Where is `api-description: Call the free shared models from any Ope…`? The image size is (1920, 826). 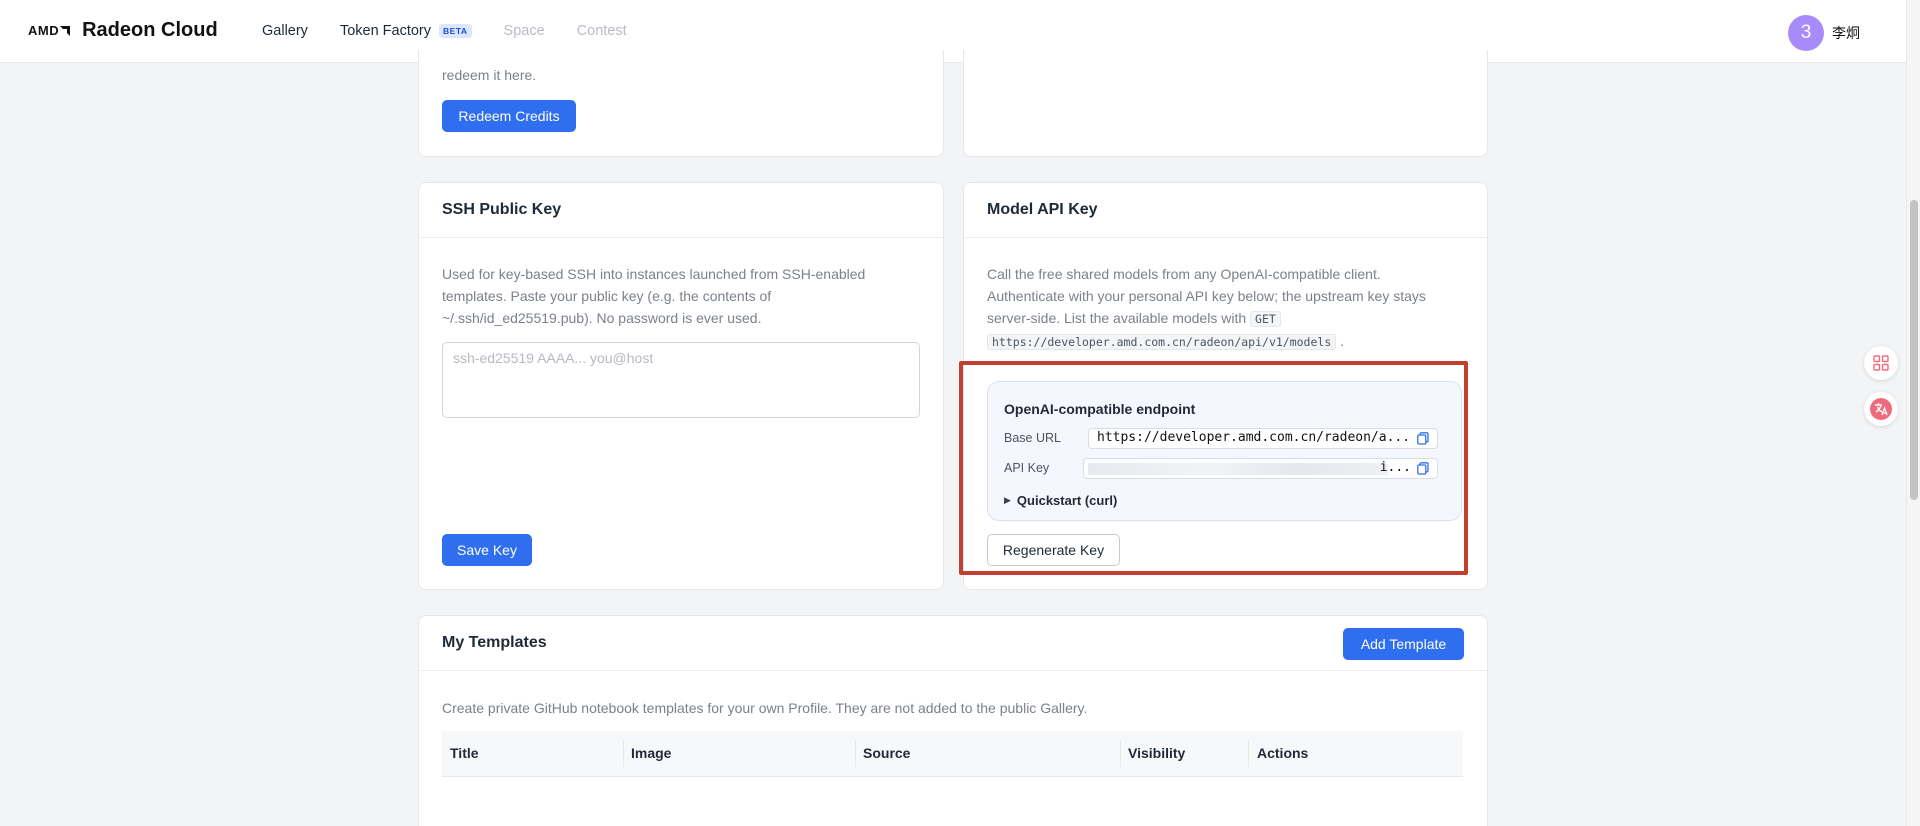
api-description: Call the free shared models from any Ope… is located at coordinates (1232, 308).